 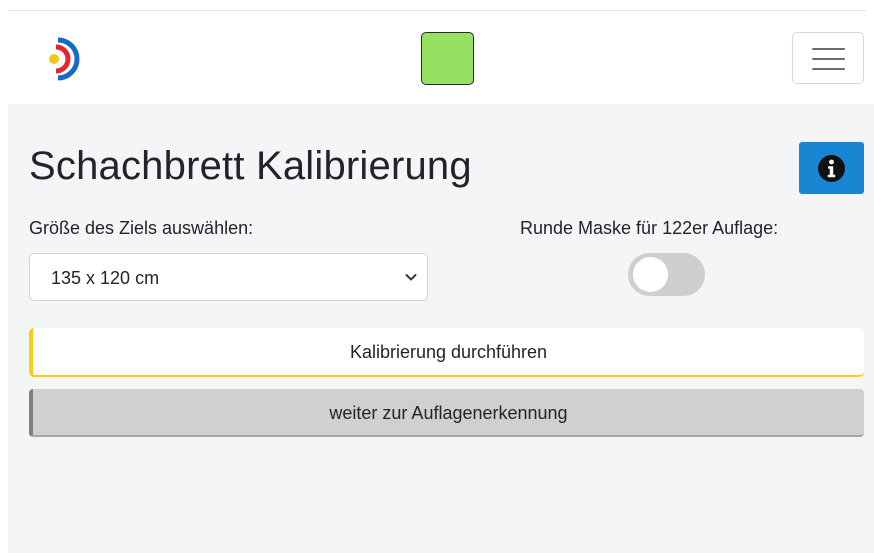 I want to click on target-size-selected-value: 135 x 120 cm, so click(x=105, y=278).